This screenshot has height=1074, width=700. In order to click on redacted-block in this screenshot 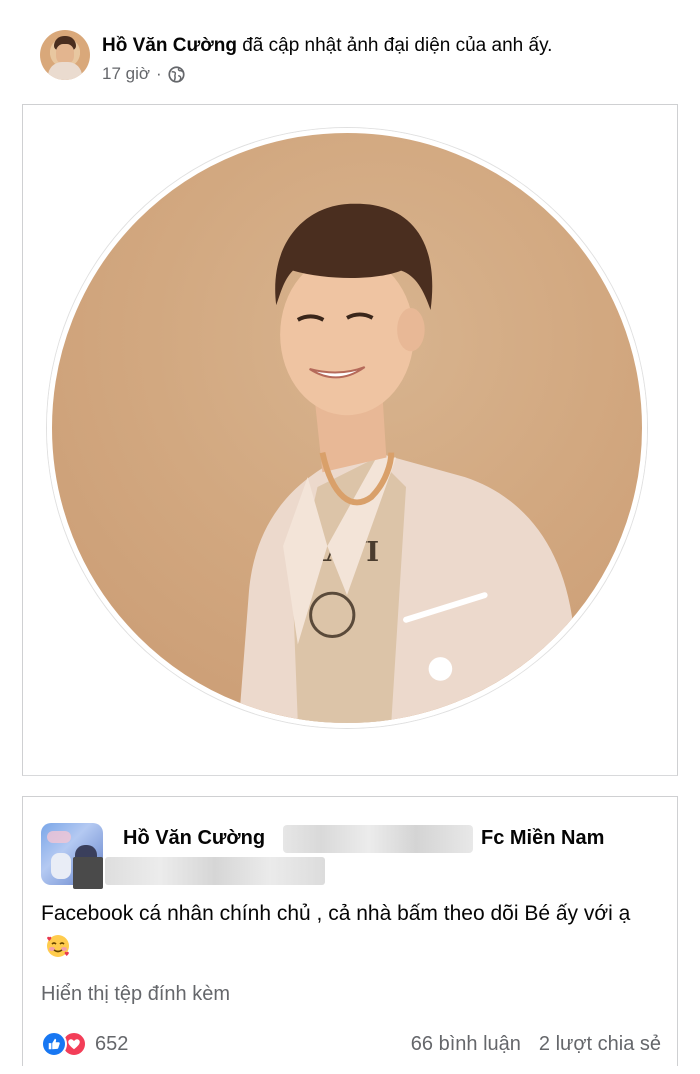, I will do `click(88, 873)`.